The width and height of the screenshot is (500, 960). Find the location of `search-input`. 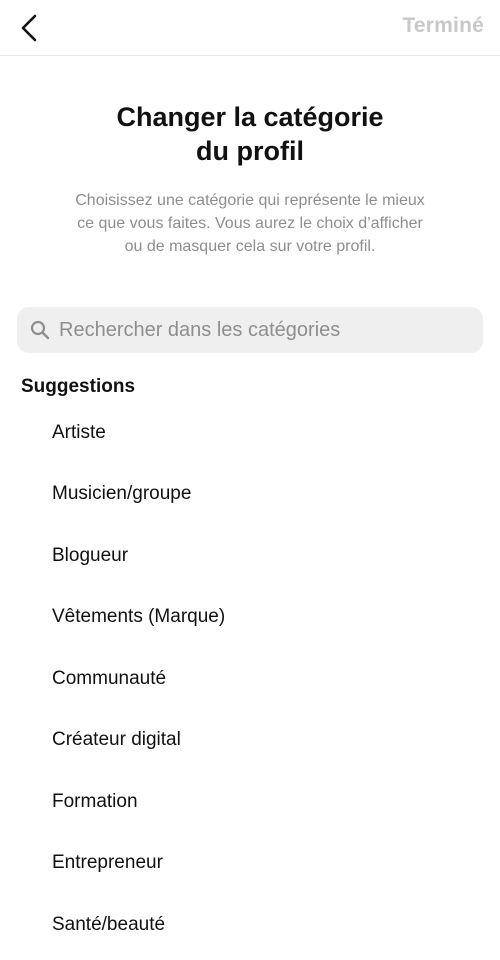

search-input is located at coordinates (259, 330).